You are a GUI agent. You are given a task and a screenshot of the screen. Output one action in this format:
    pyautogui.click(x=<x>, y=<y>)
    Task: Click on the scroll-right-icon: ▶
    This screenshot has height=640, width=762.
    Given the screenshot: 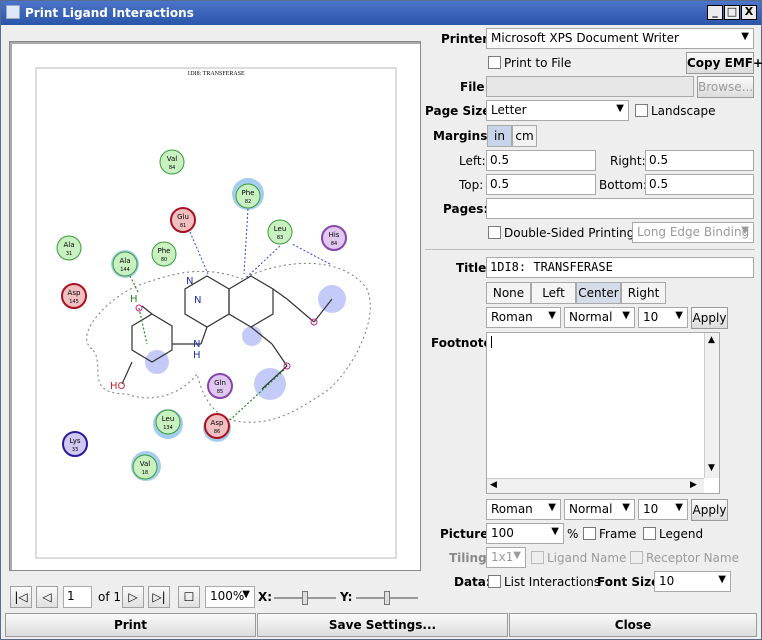 What is the action you would take?
    pyautogui.click(x=693, y=485)
    